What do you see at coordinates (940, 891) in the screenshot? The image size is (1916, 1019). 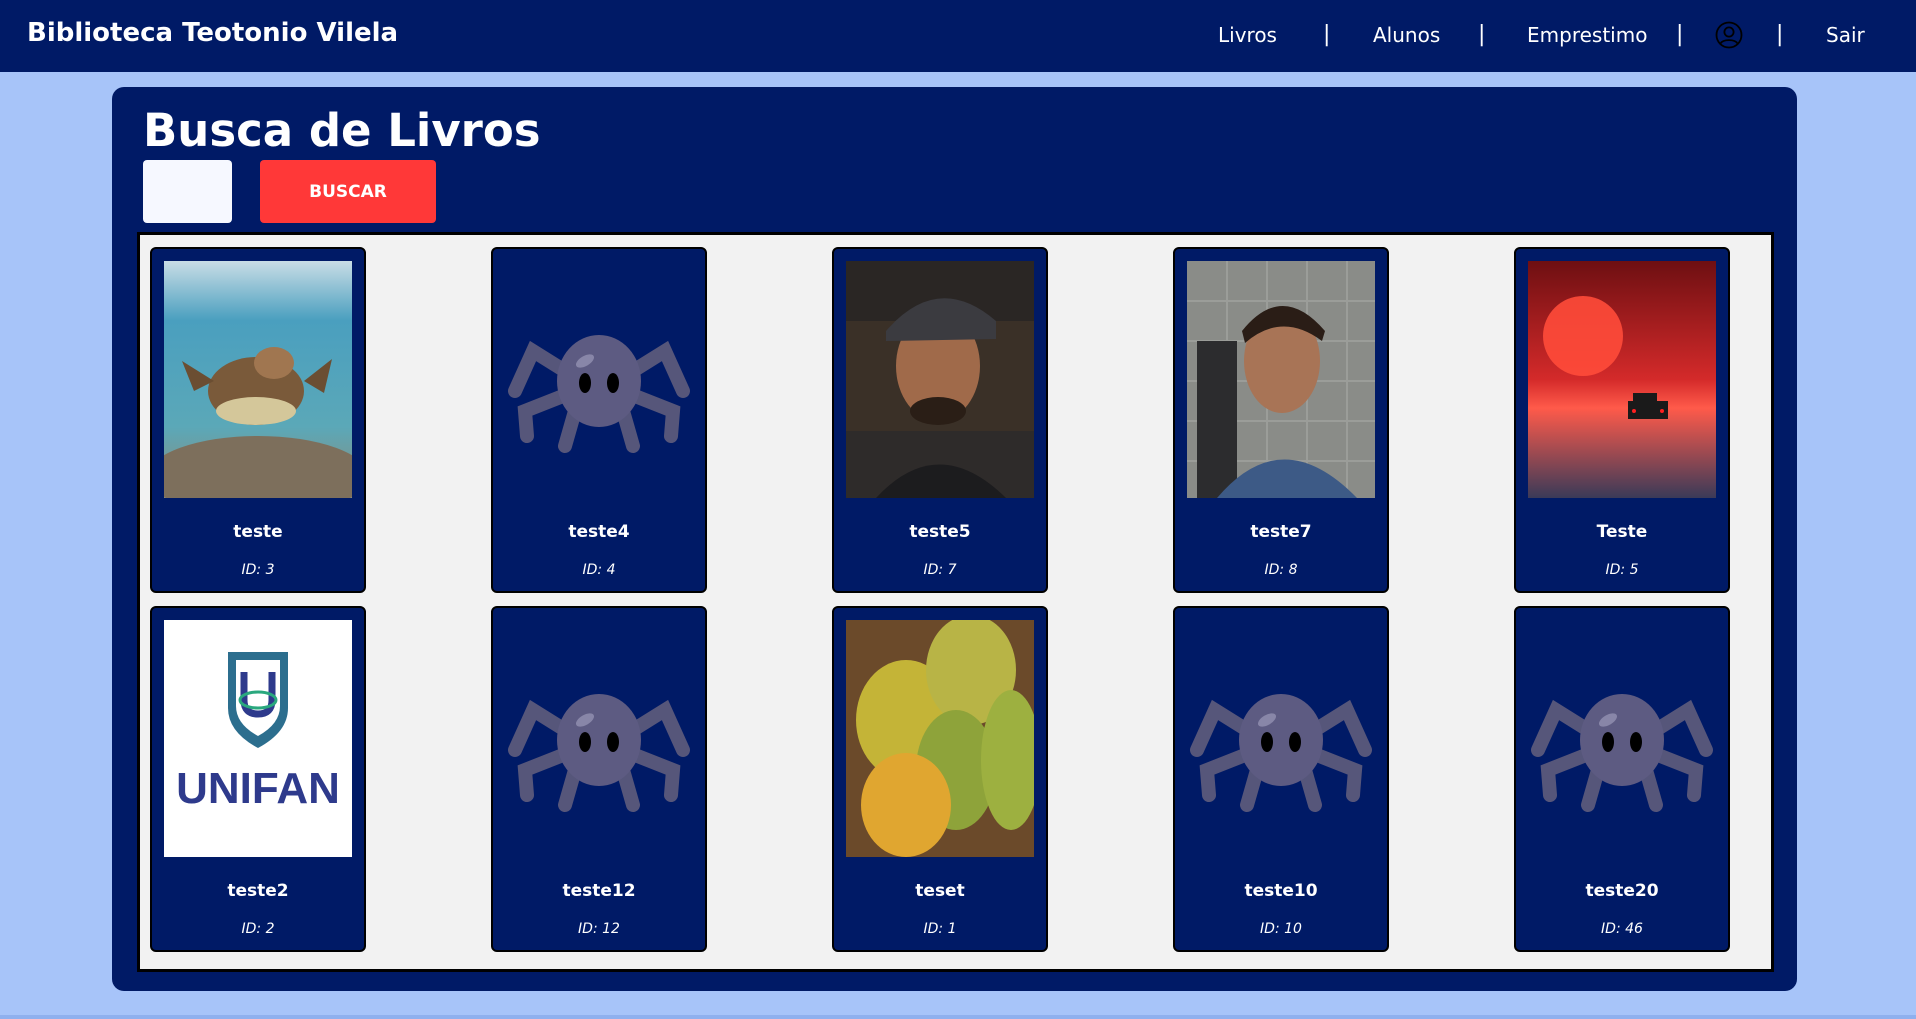 I see `book-title: teset` at bounding box center [940, 891].